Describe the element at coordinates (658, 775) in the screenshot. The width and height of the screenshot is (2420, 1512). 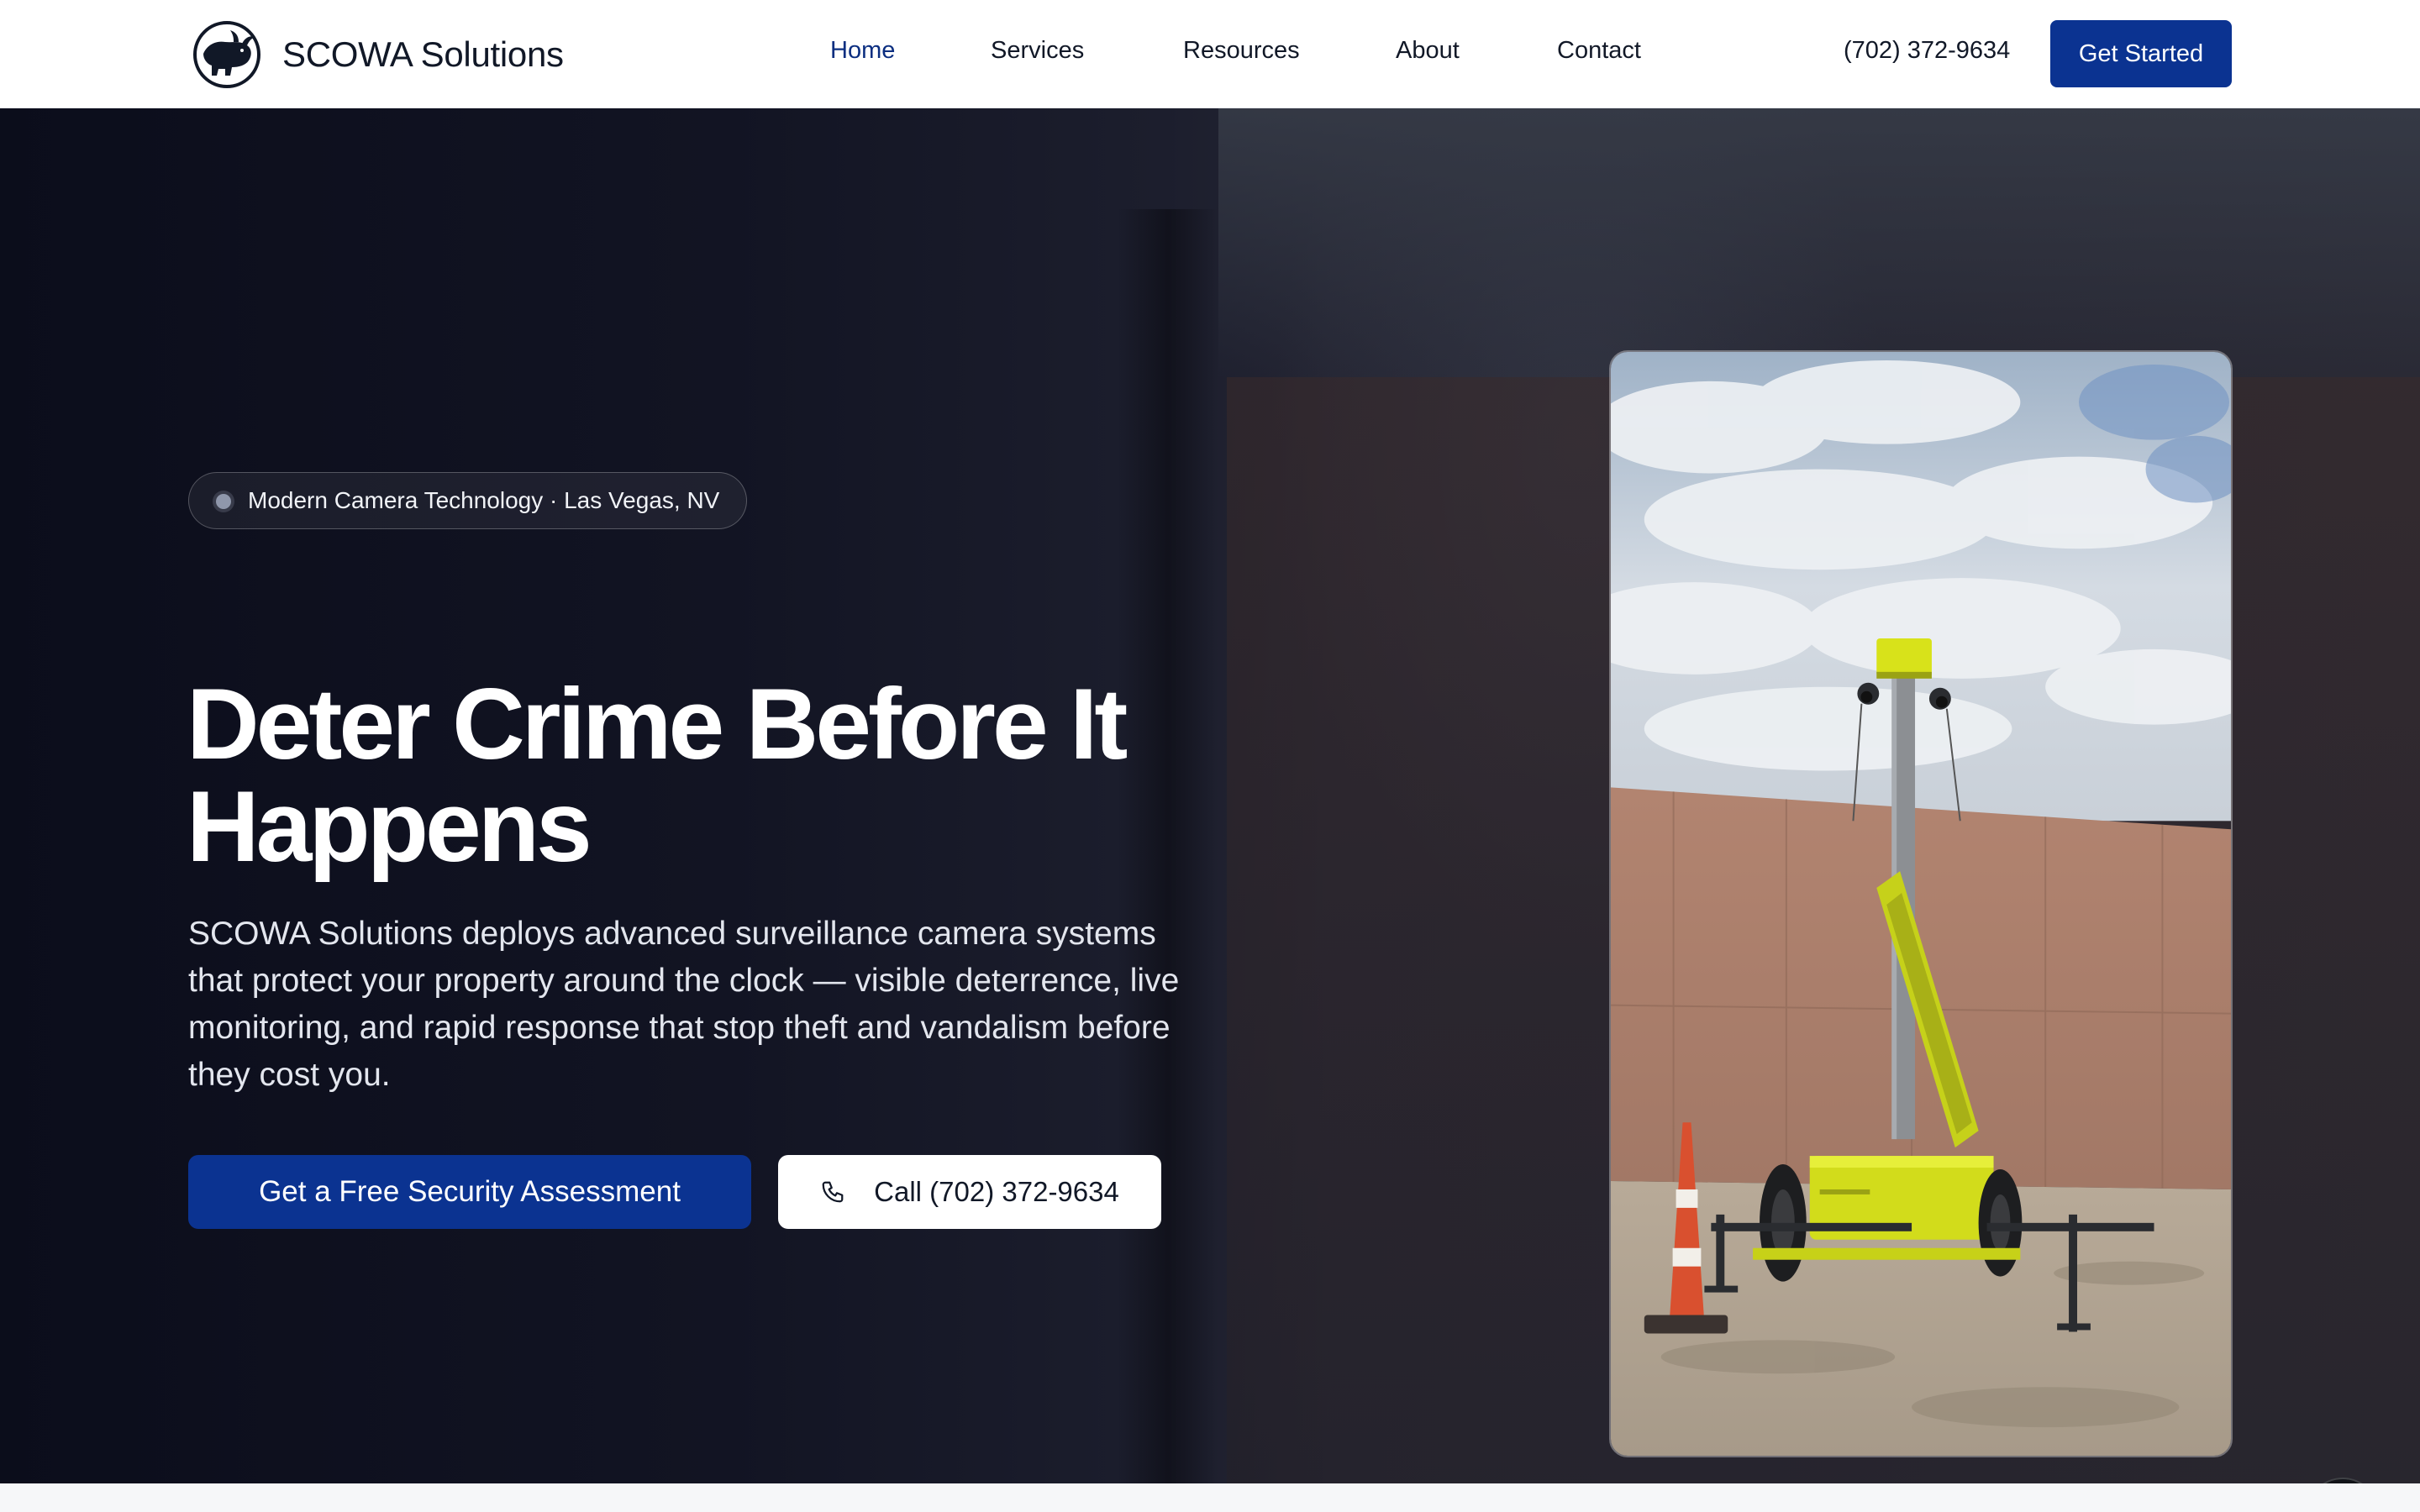
I see `hero-title: Deter Crime Before It Happens` at that location.